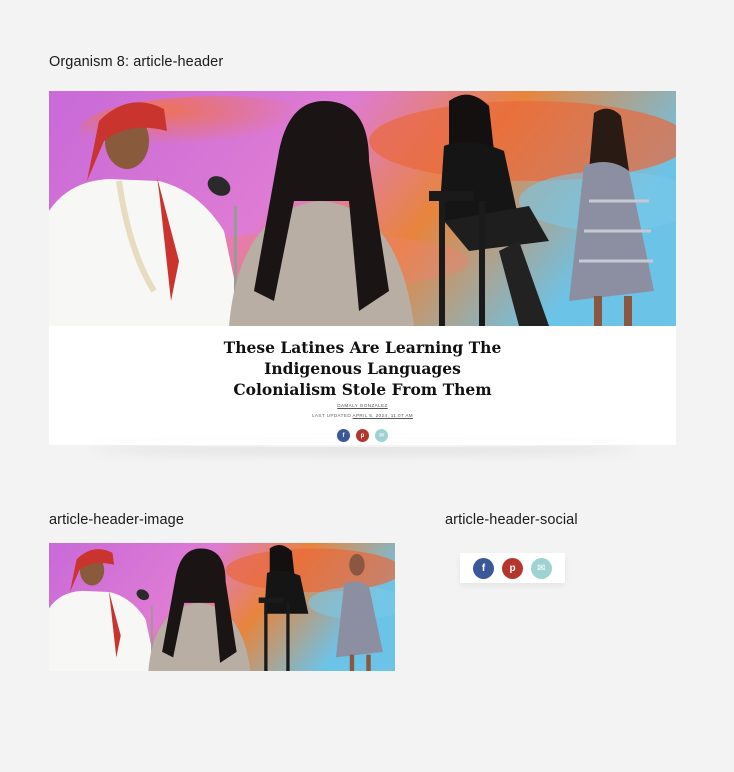 Image resolution: width=734 pixels, height=772 pixels. I want to click on pinterest-share-button: p, so click(512, 568).